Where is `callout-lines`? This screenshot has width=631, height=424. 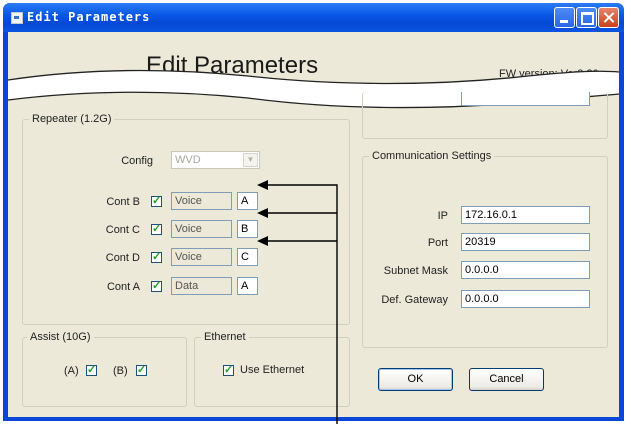 callout-lines is located at coordinates (297, 302).